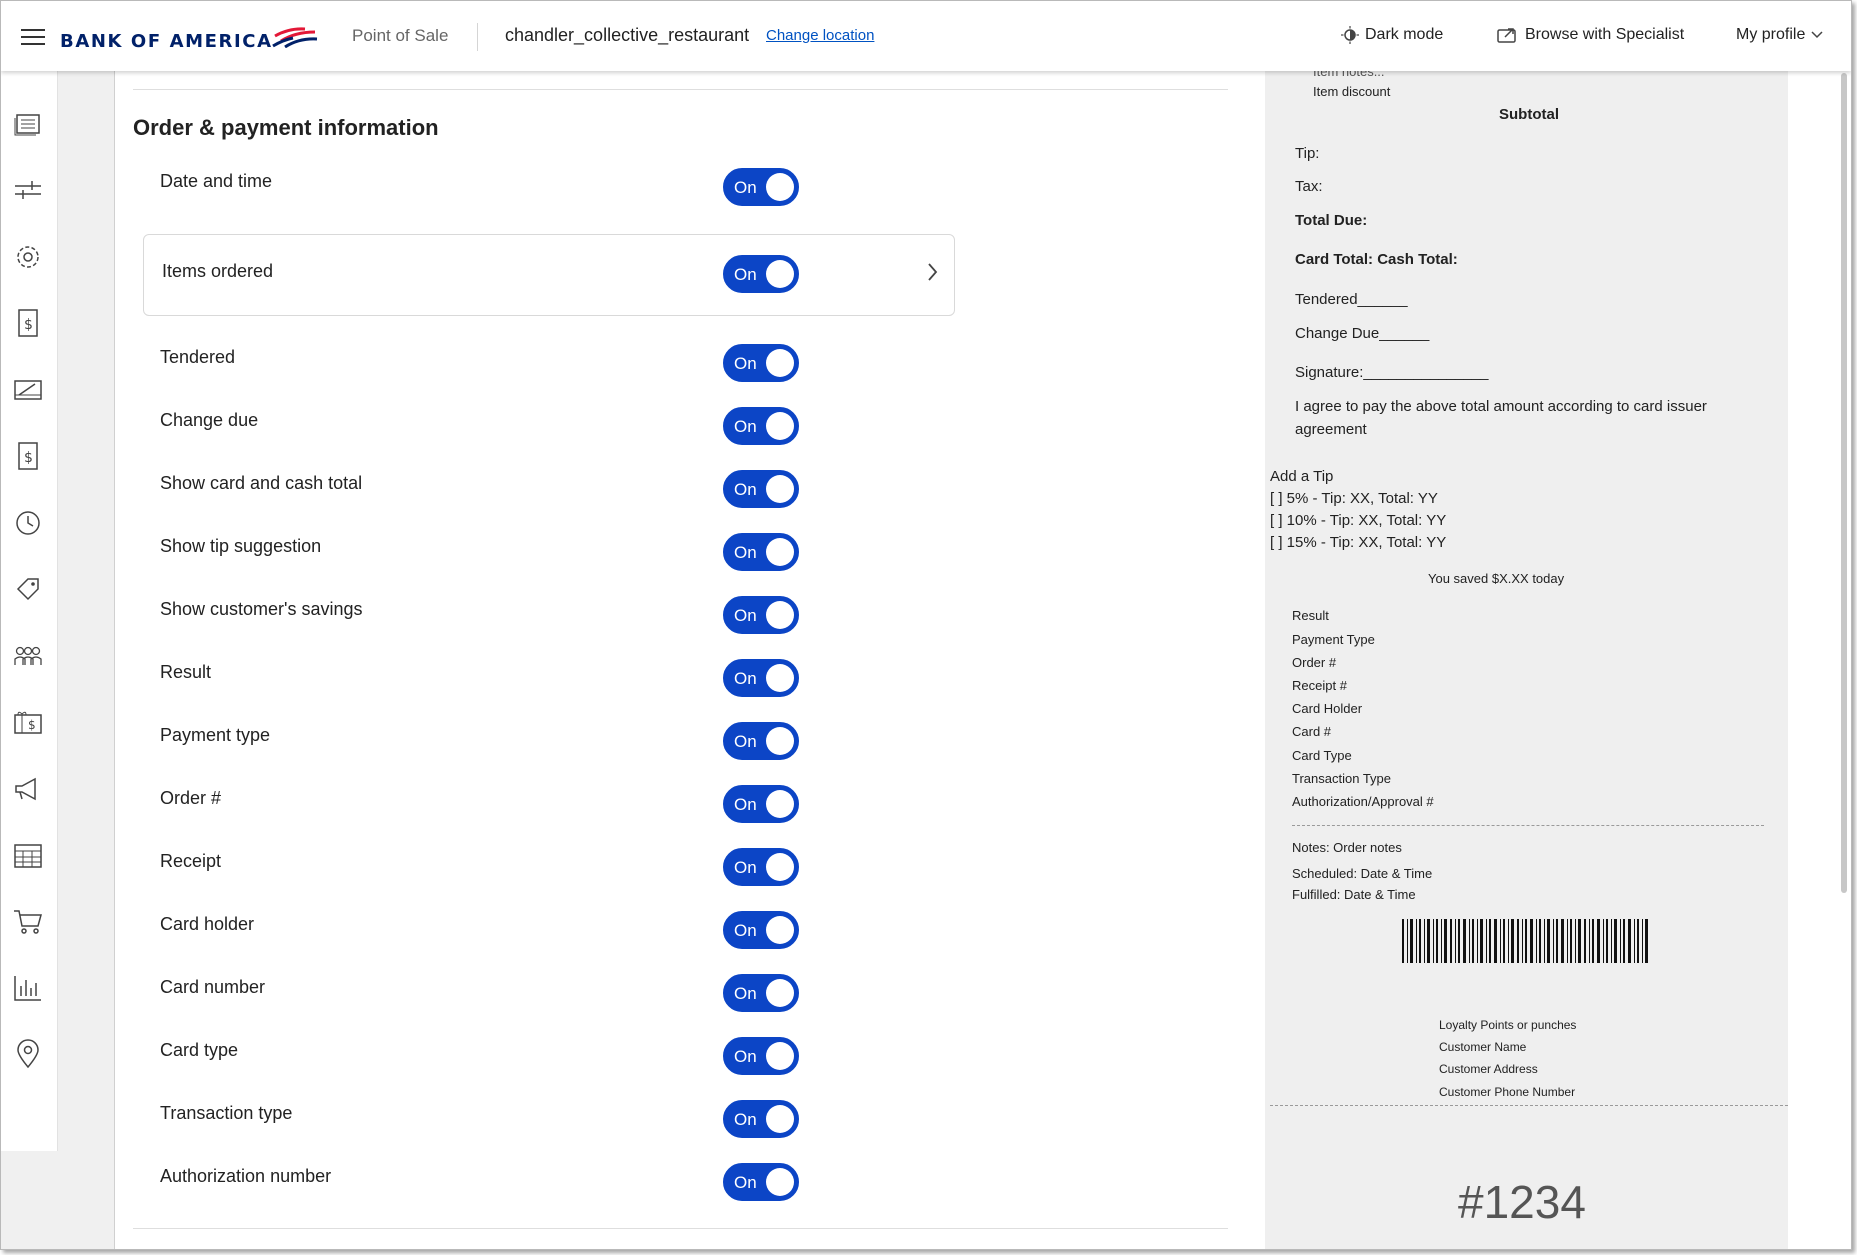 Image resolution: width=1857 pixels, height=1255 pixels. Describe the element at coordinates (28, 190) in the screenshot. I see `sliders-icon` at that location.